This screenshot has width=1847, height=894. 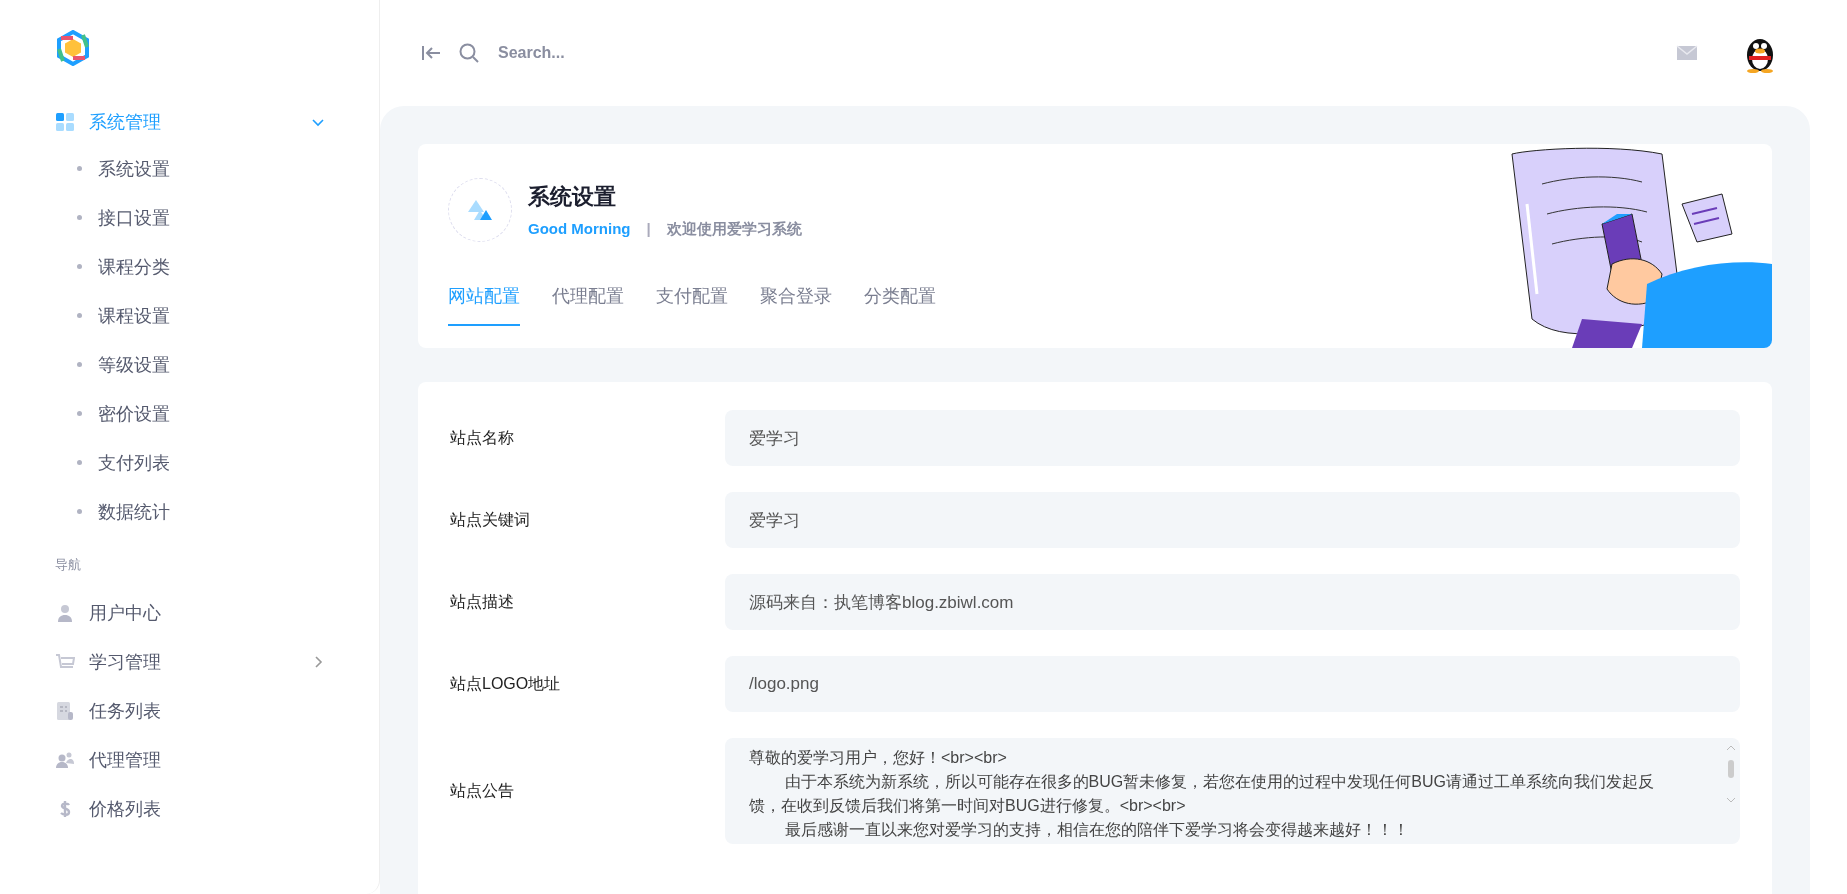 What do you see at coordinates (579, 229) in the screenshot?
I see `greeting: Good Morning` at bounding box center [579, 229].